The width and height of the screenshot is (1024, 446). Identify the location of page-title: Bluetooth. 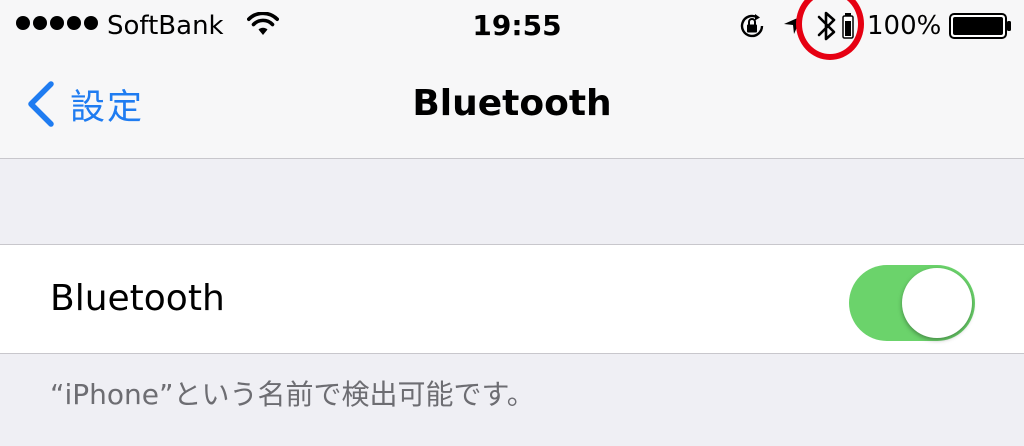
(512, 103).